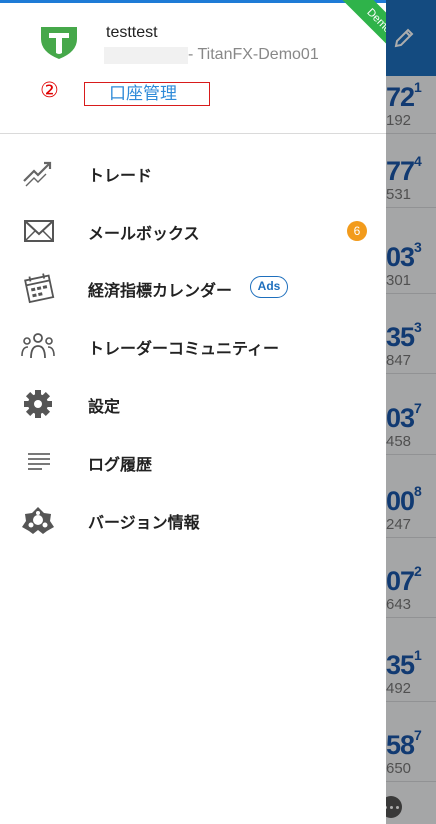 This screenshot has width=436, height=824. Describe the element at coordinates (193, 133) in the screenshot. I see `header-divider` at that location.